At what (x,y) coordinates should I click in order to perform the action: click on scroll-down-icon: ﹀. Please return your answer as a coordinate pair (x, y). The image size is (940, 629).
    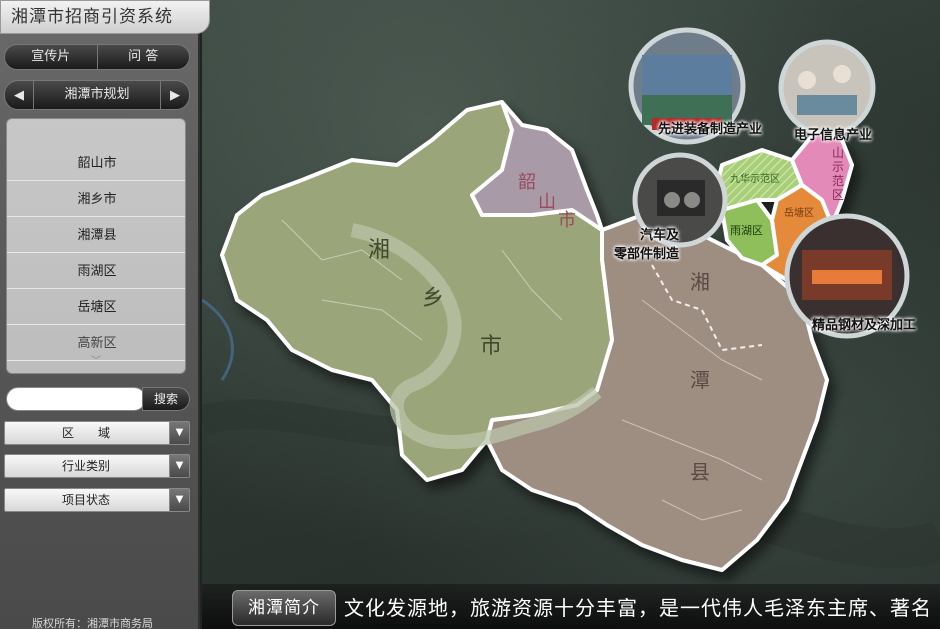
    Looking at the image, I should click on (96, 359).